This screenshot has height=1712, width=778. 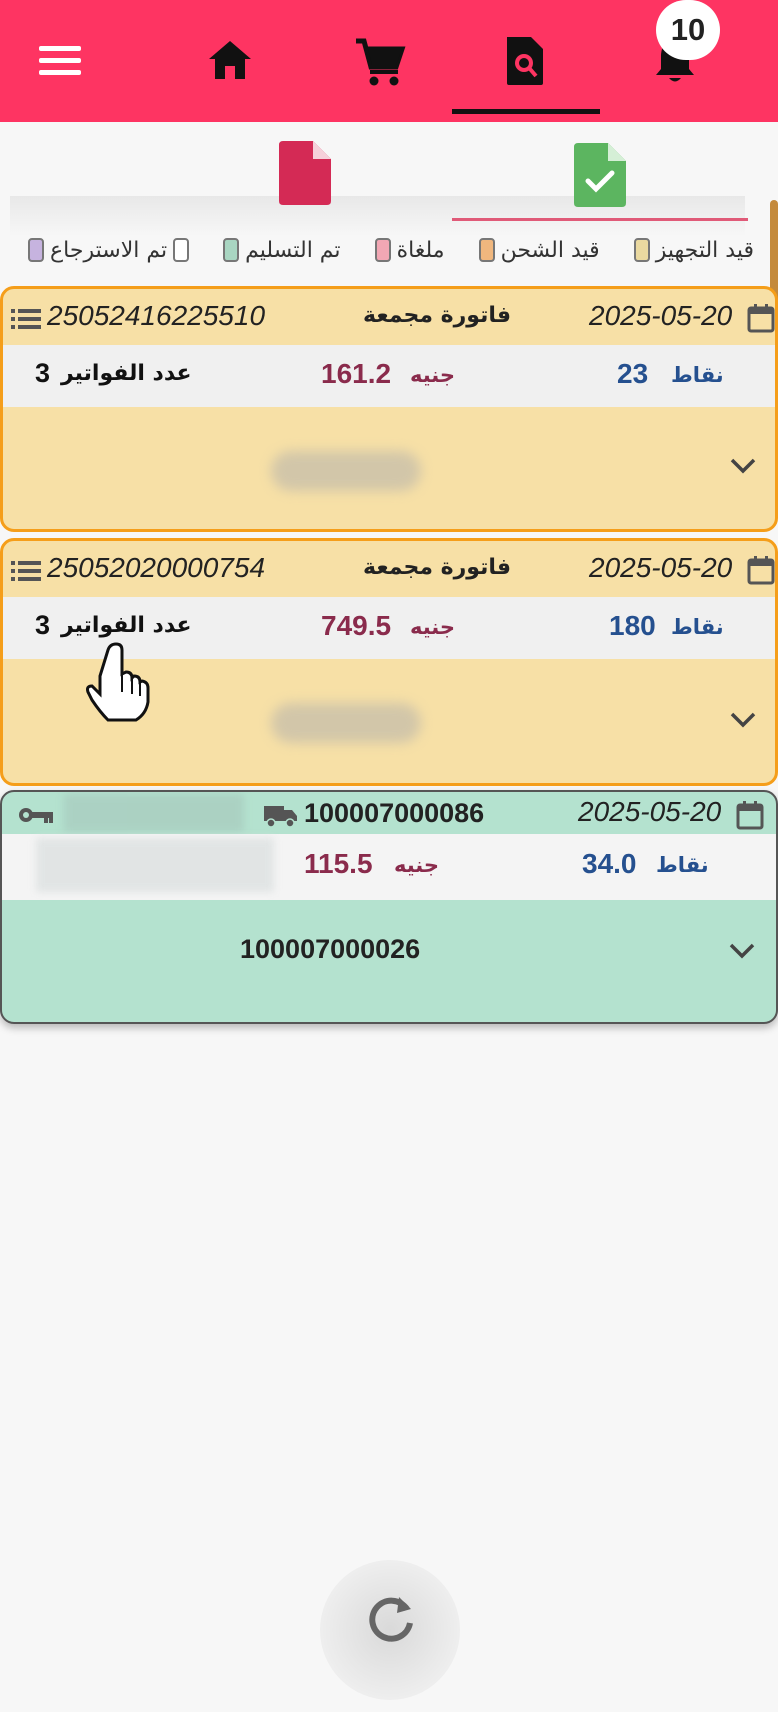 I want to click on legend-label: تم الاسترجاع, so click(x=109, y=250).